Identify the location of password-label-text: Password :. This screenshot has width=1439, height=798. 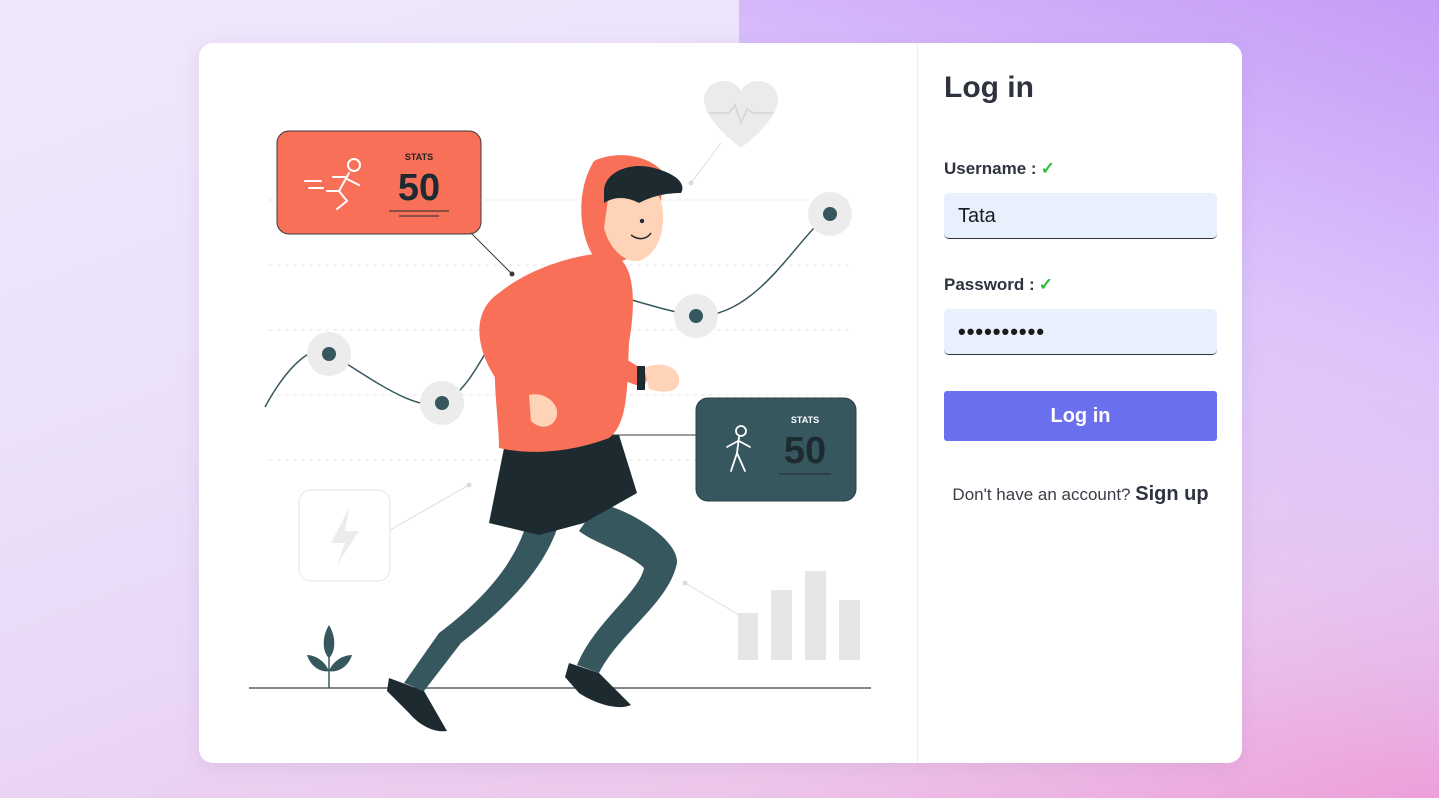
(989, 284).